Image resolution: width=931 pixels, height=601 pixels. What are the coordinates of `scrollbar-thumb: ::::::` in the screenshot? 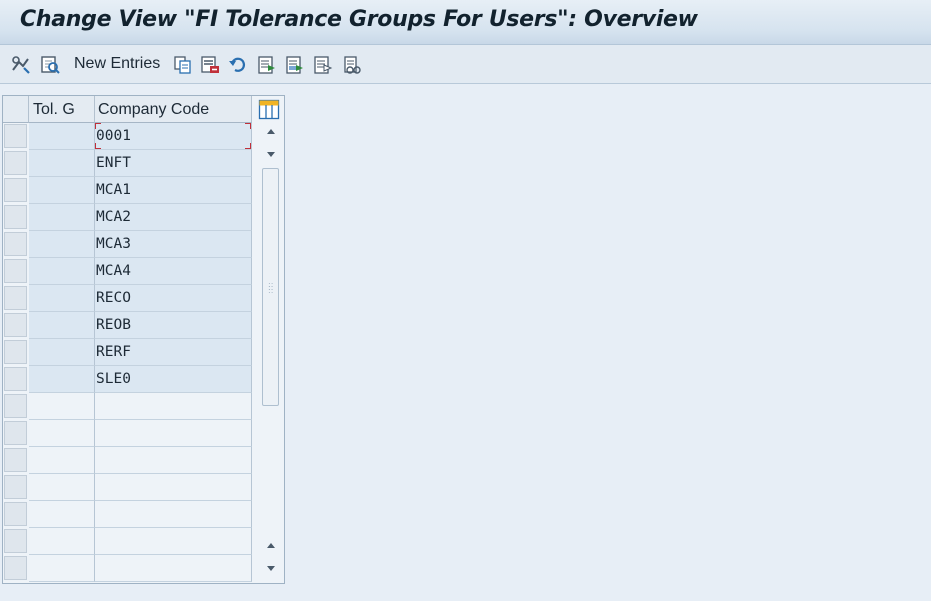 It's located at (270, 287).